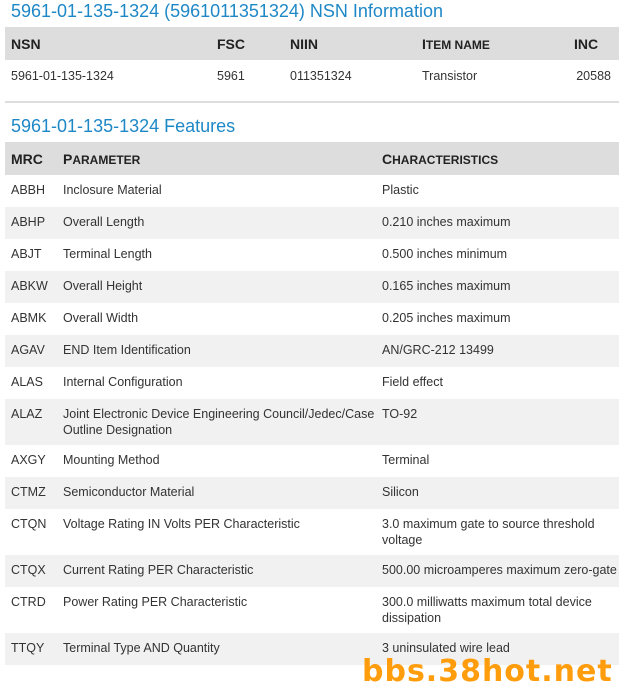 This screenshot has width=619, height=691. What do you see at coordinates (31, 493) in the screenshot?
I see `mrc-cell: CTMZ` at bounding box center [31, 493].